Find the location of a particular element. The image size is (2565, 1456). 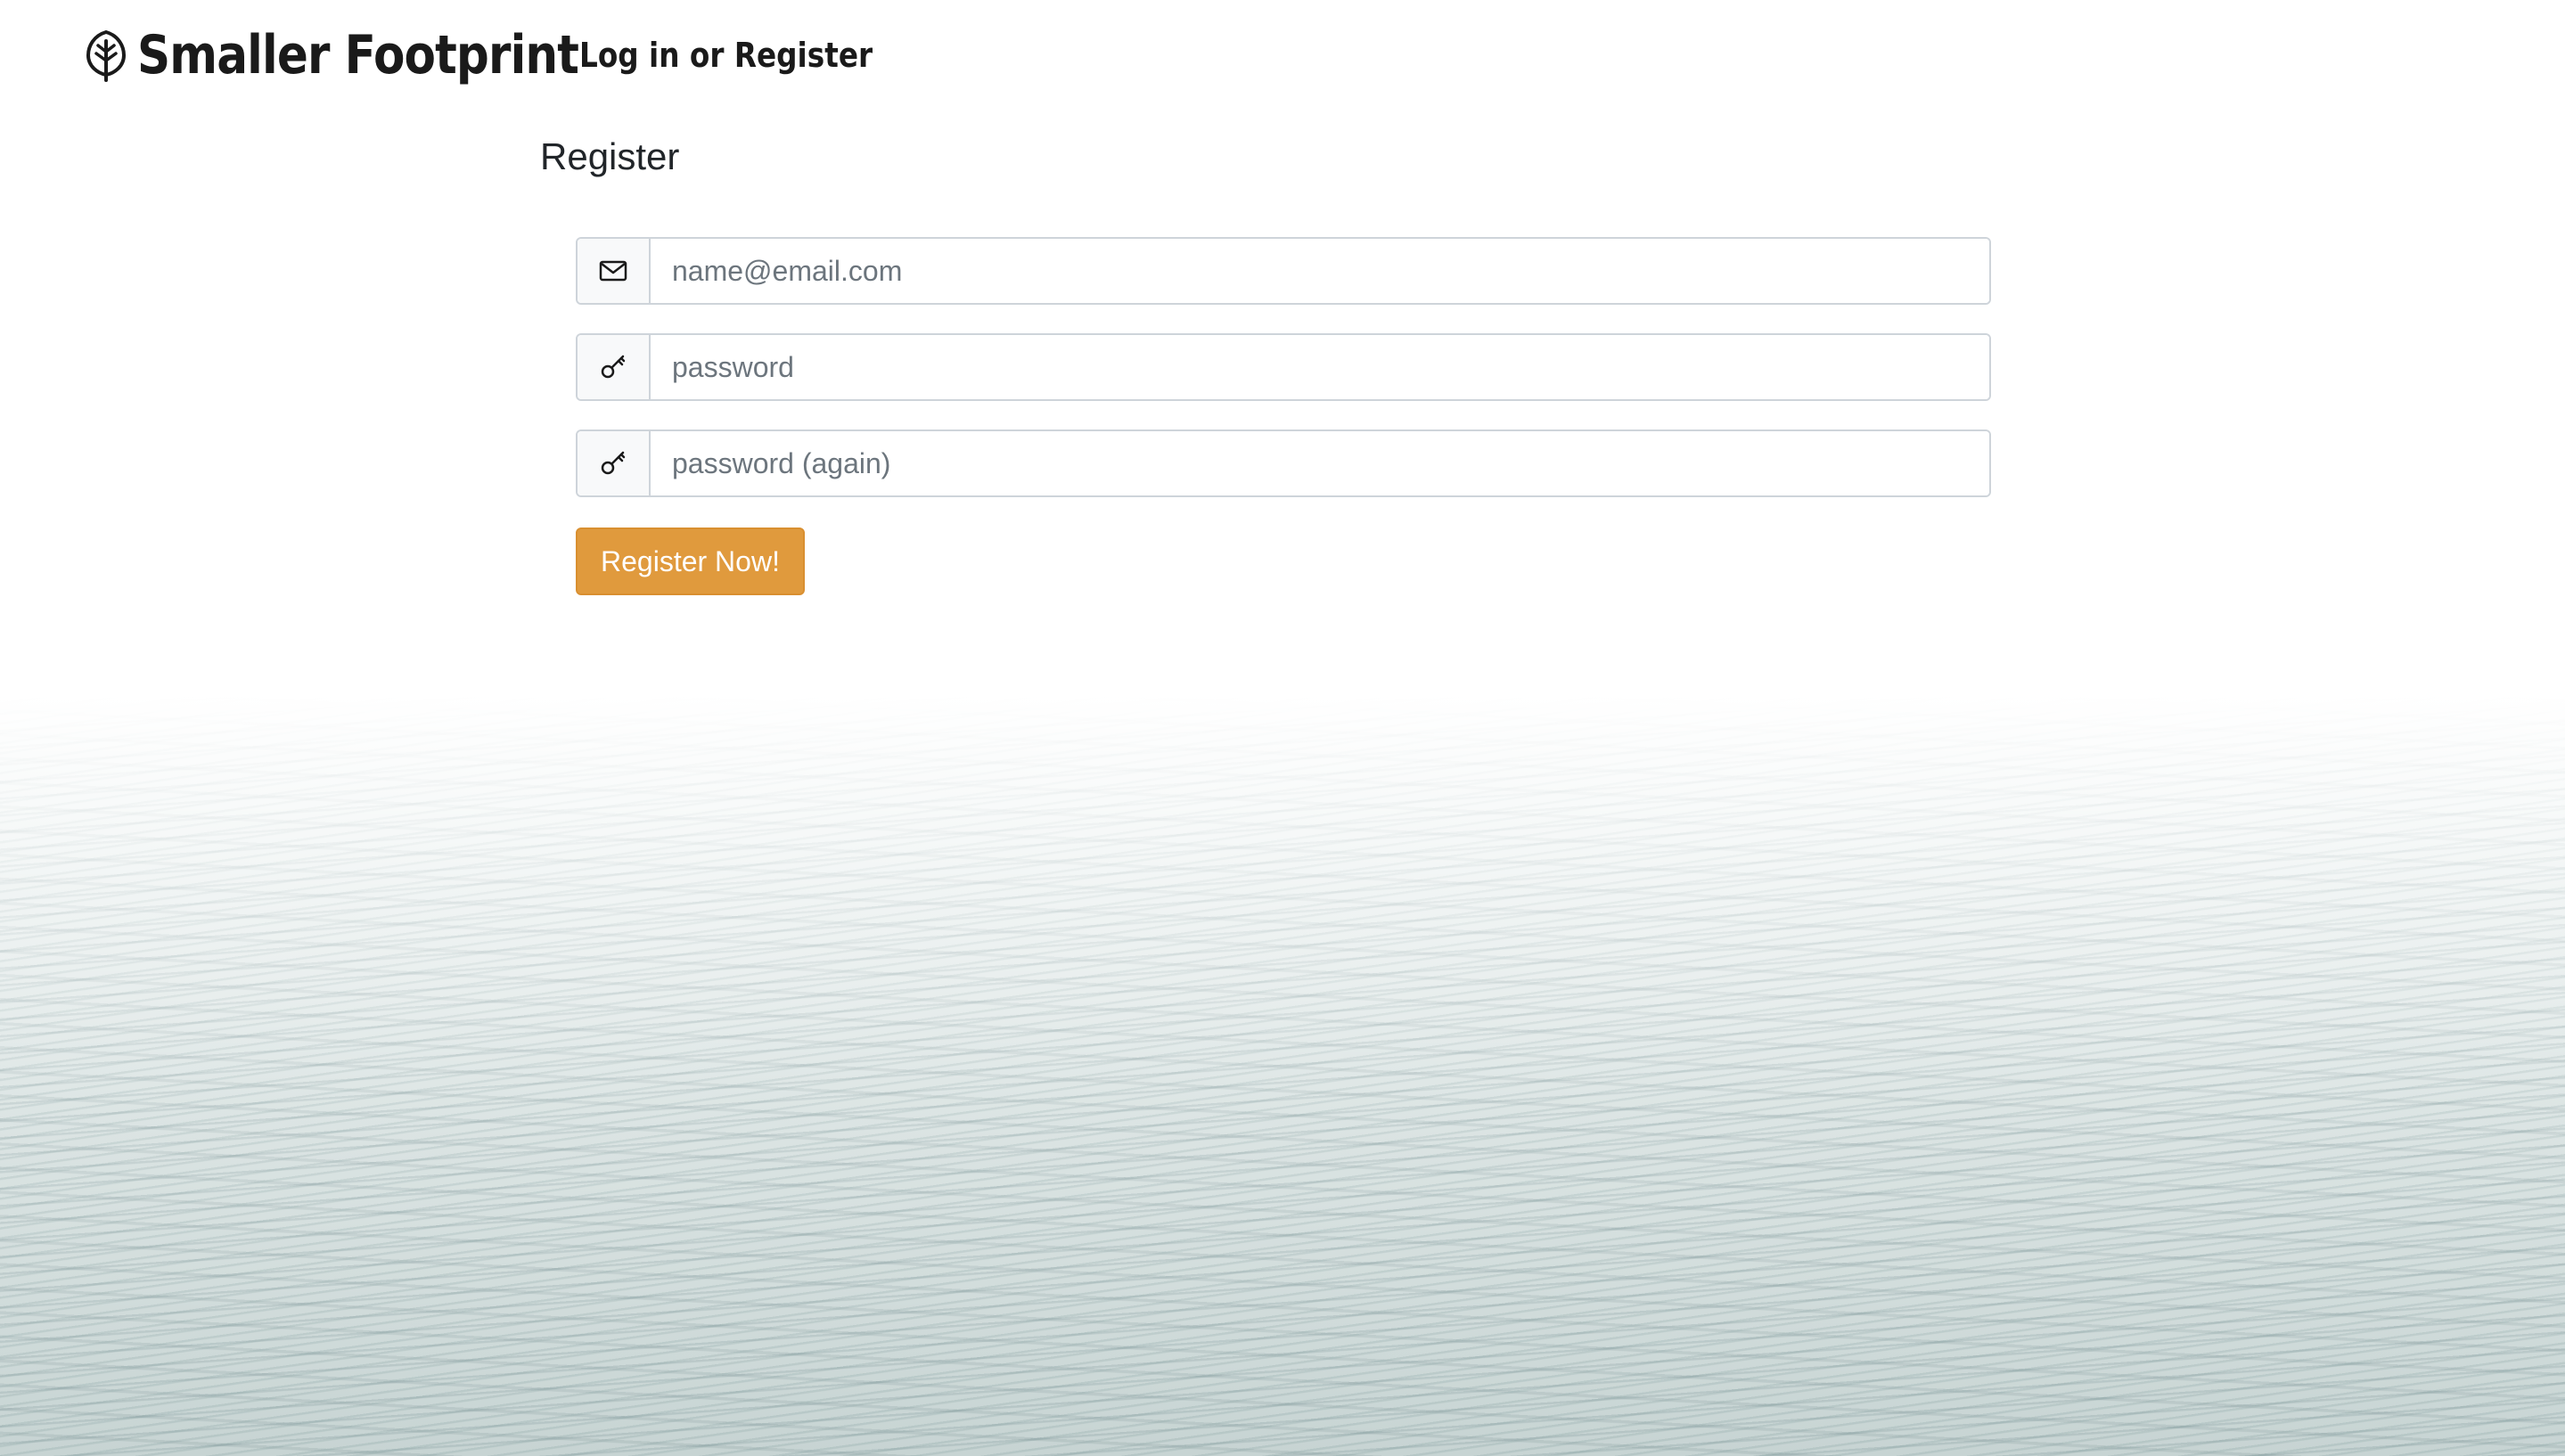

email-input-group is located at coordinates (1283, 271).